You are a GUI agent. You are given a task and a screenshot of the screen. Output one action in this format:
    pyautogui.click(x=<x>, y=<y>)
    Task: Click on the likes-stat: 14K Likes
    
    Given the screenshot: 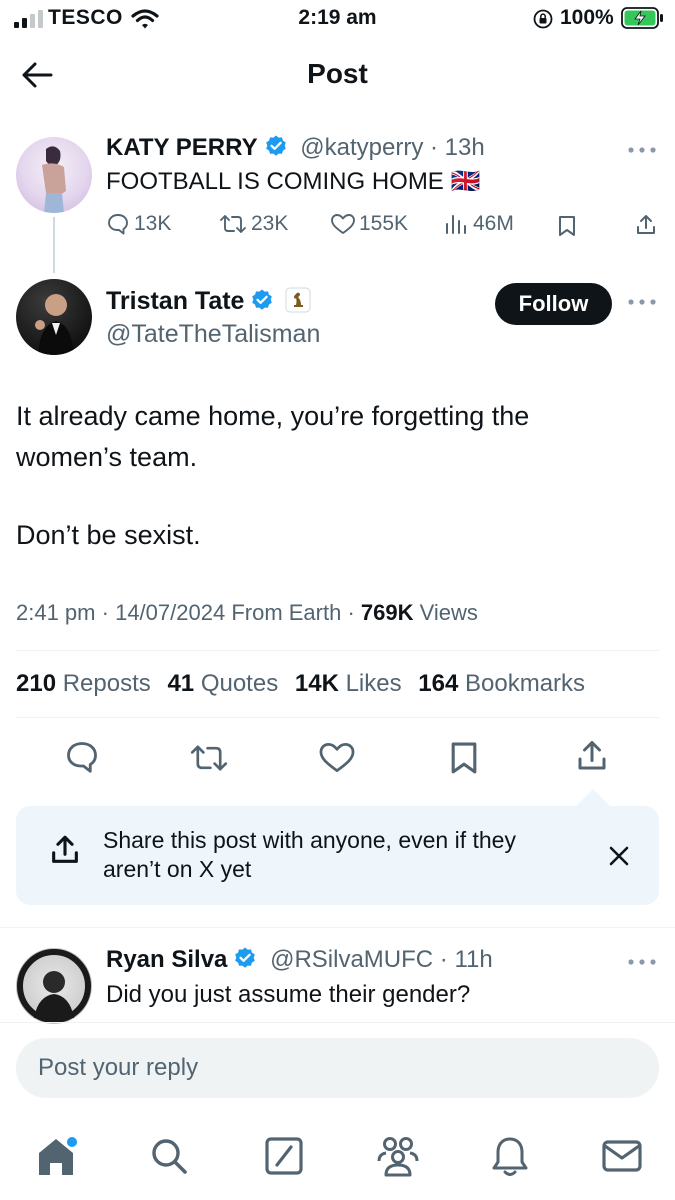 What is the action you would take?
    pyautogui.click(x=348, y=683)
    